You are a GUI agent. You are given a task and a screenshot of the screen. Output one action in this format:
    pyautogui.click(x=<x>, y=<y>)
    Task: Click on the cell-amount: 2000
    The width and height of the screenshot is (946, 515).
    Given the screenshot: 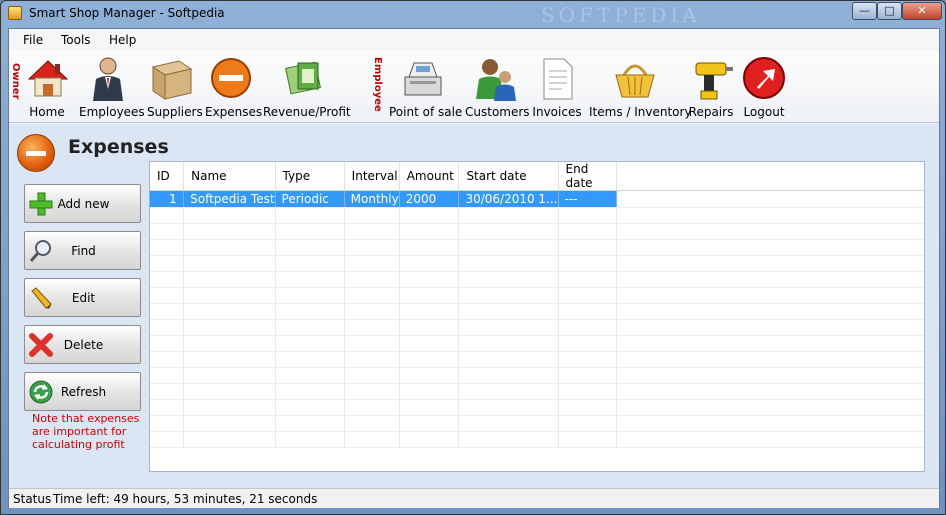 What is the action you would take?
    pyautogui.click(x=429, y=199)
    